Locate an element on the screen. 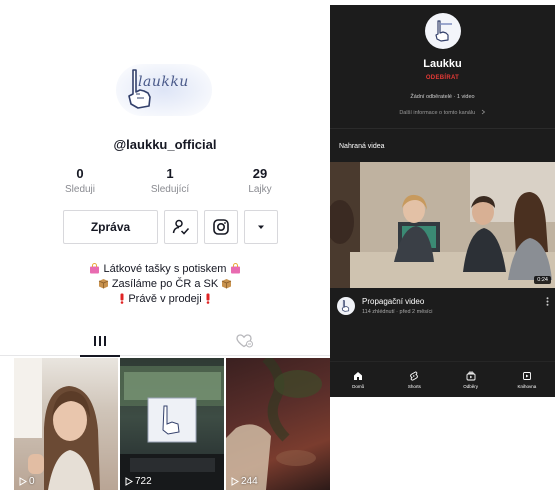  video-duration: 0:24 is located at coordinates (542, 280).